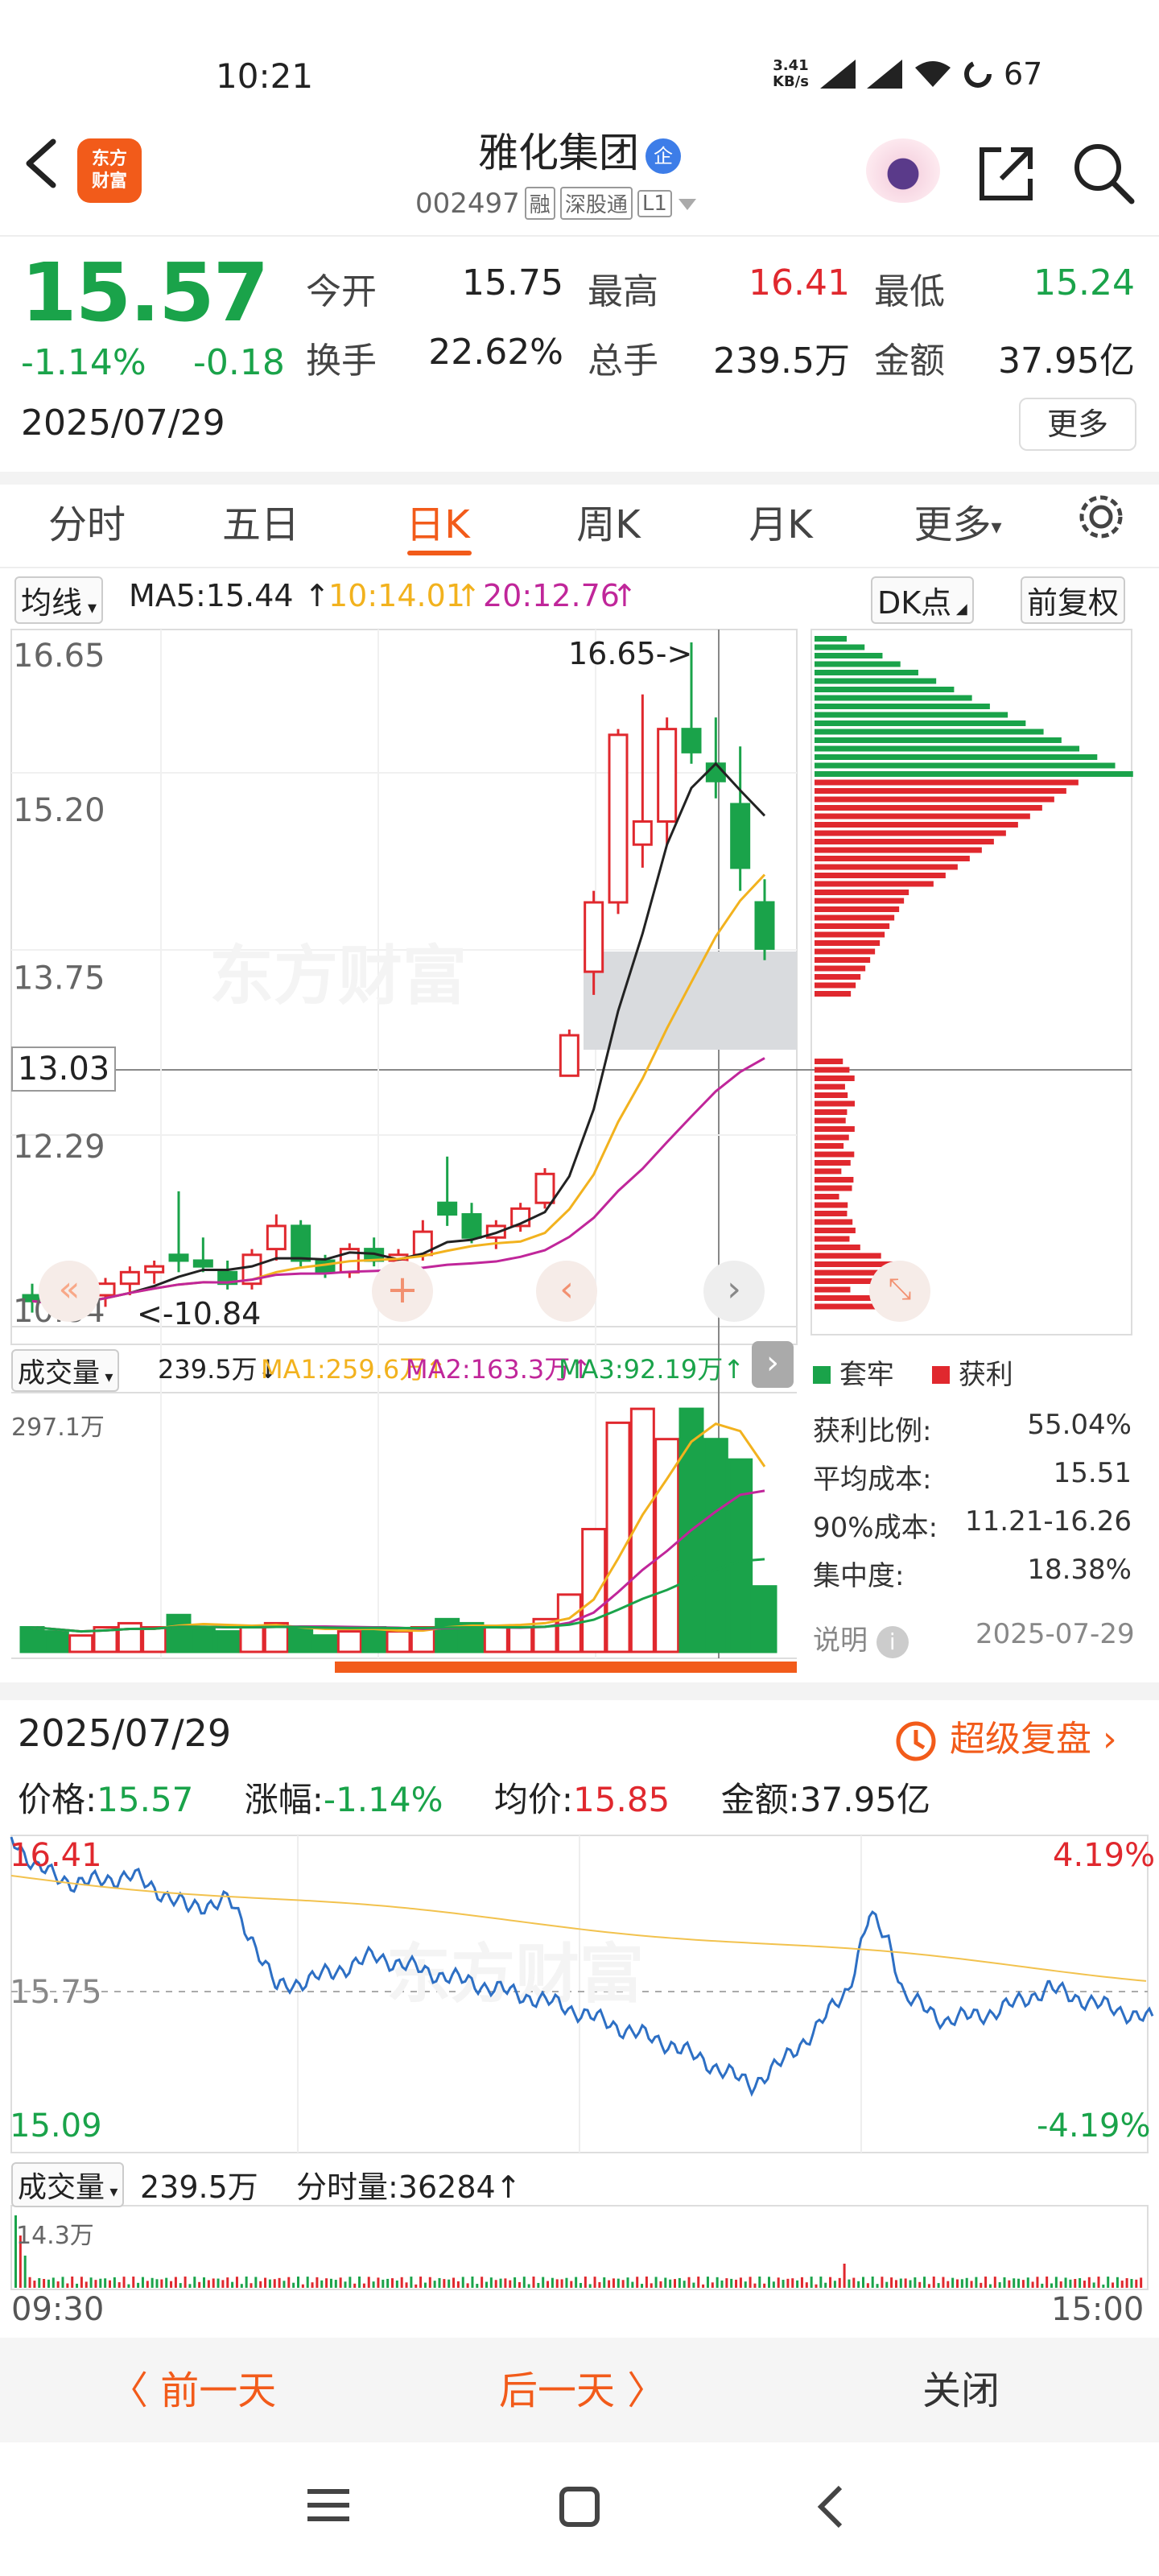 Image resolution: width=1159 pixels, height=2576 pixels. Describe the element at coordinates (1094, 2126) in the screenshot. I see `intraday-pct-low: -4.19%` at that location.